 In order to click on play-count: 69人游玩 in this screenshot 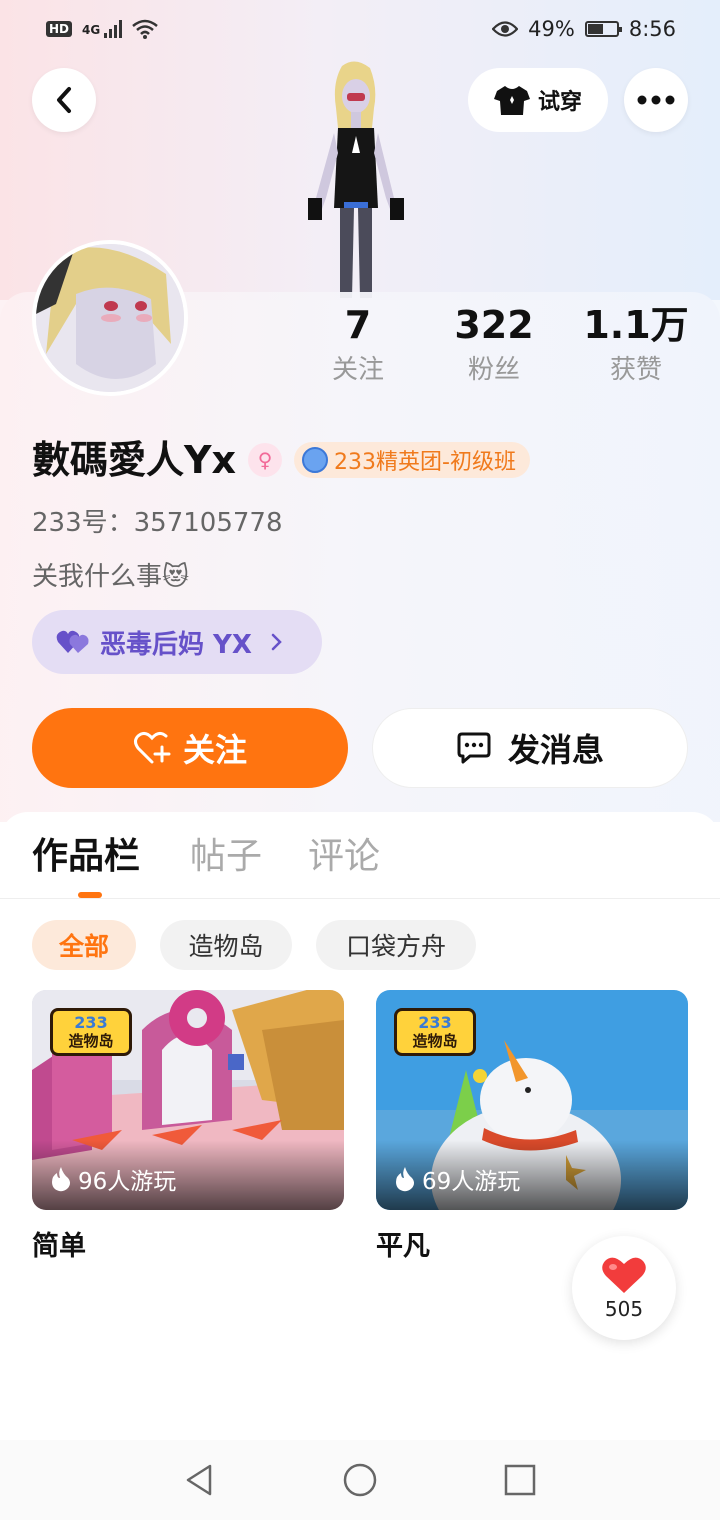, I will do `click(457, 1179)`.